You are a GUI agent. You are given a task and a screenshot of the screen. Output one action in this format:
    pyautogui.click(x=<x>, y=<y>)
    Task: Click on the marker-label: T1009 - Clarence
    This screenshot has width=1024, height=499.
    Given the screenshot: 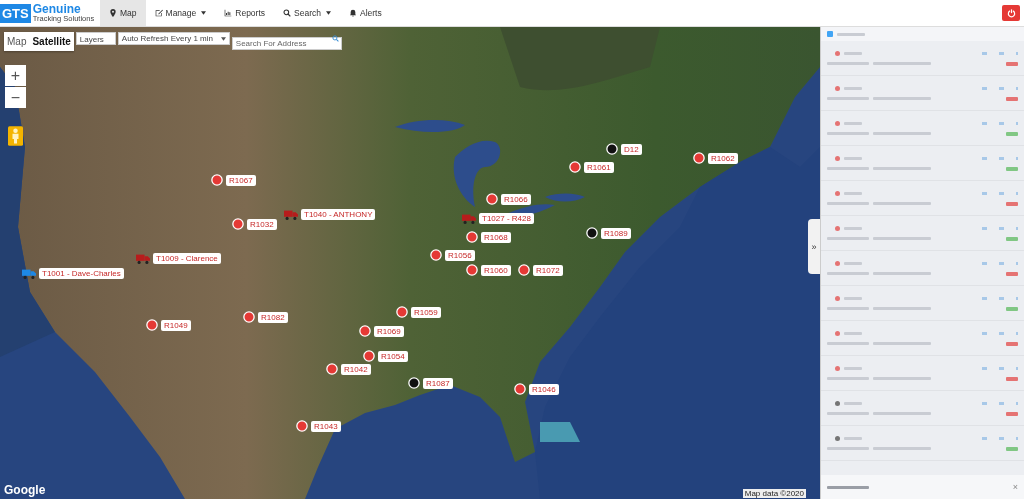 What is the action you would take?
    pyautogui.click(x=187, y=258)
    